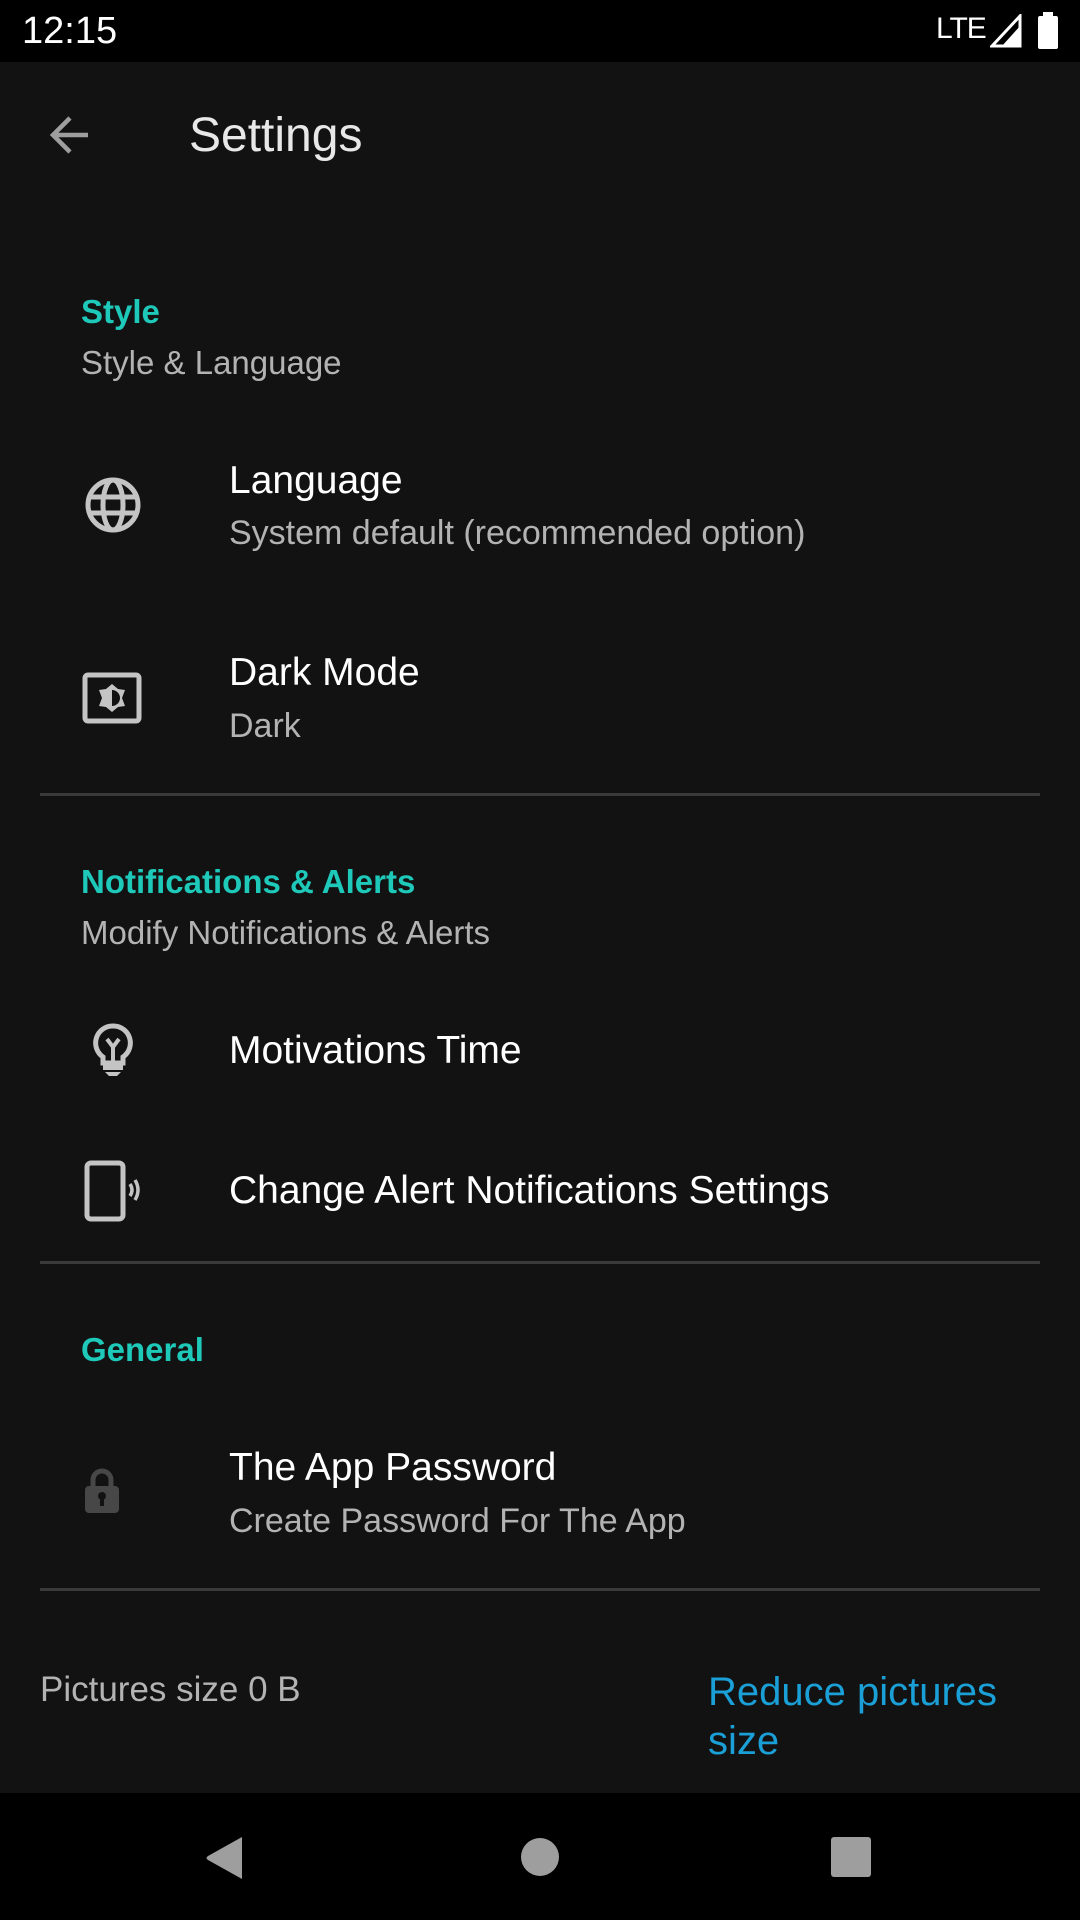 This screenshot has width=1080, height=1920. I want to click on toolbar, so click(540, 137).